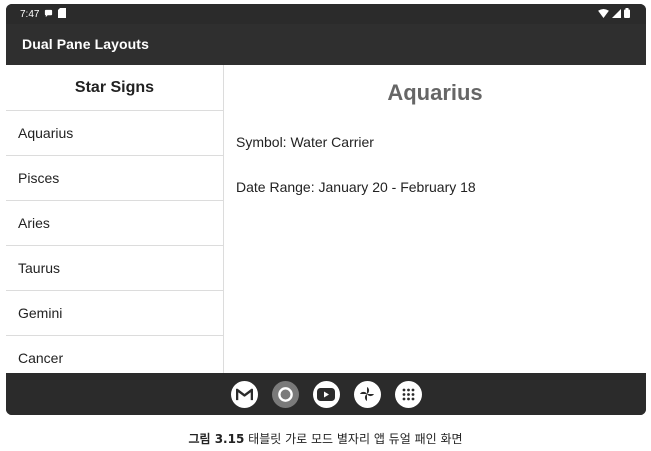  Describe the element at coordinates (326, 14) in the screenshot. I see `status-bar: 7:47` at that location.